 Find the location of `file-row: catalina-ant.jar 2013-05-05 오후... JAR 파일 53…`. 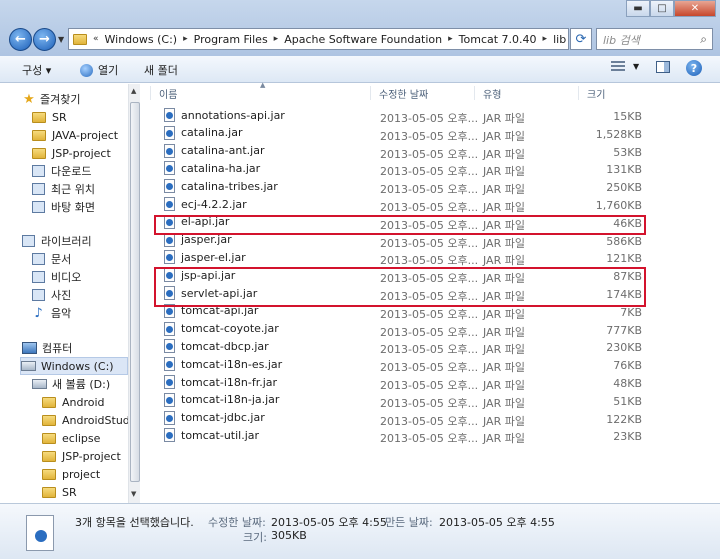

file-row: catalina-ant.jar 2013-05-05 오후... JAR 파일 53… is located at coordinates (402, 152).